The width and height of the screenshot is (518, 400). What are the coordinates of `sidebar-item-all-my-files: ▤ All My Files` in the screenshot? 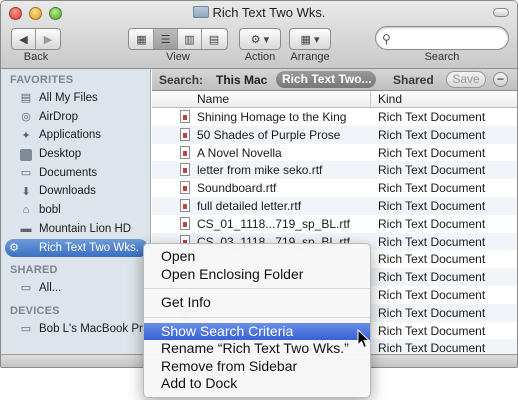 It's located at (75, 98).